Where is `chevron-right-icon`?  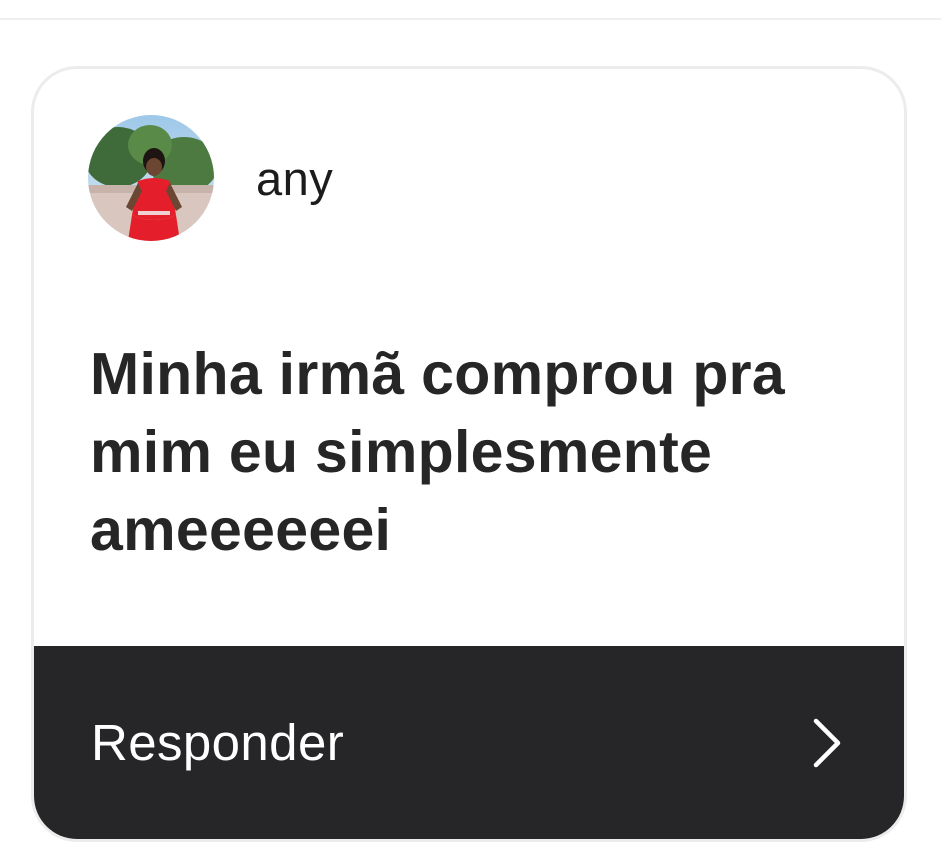
chevron-right-icon is located at coordinates (827, 743).